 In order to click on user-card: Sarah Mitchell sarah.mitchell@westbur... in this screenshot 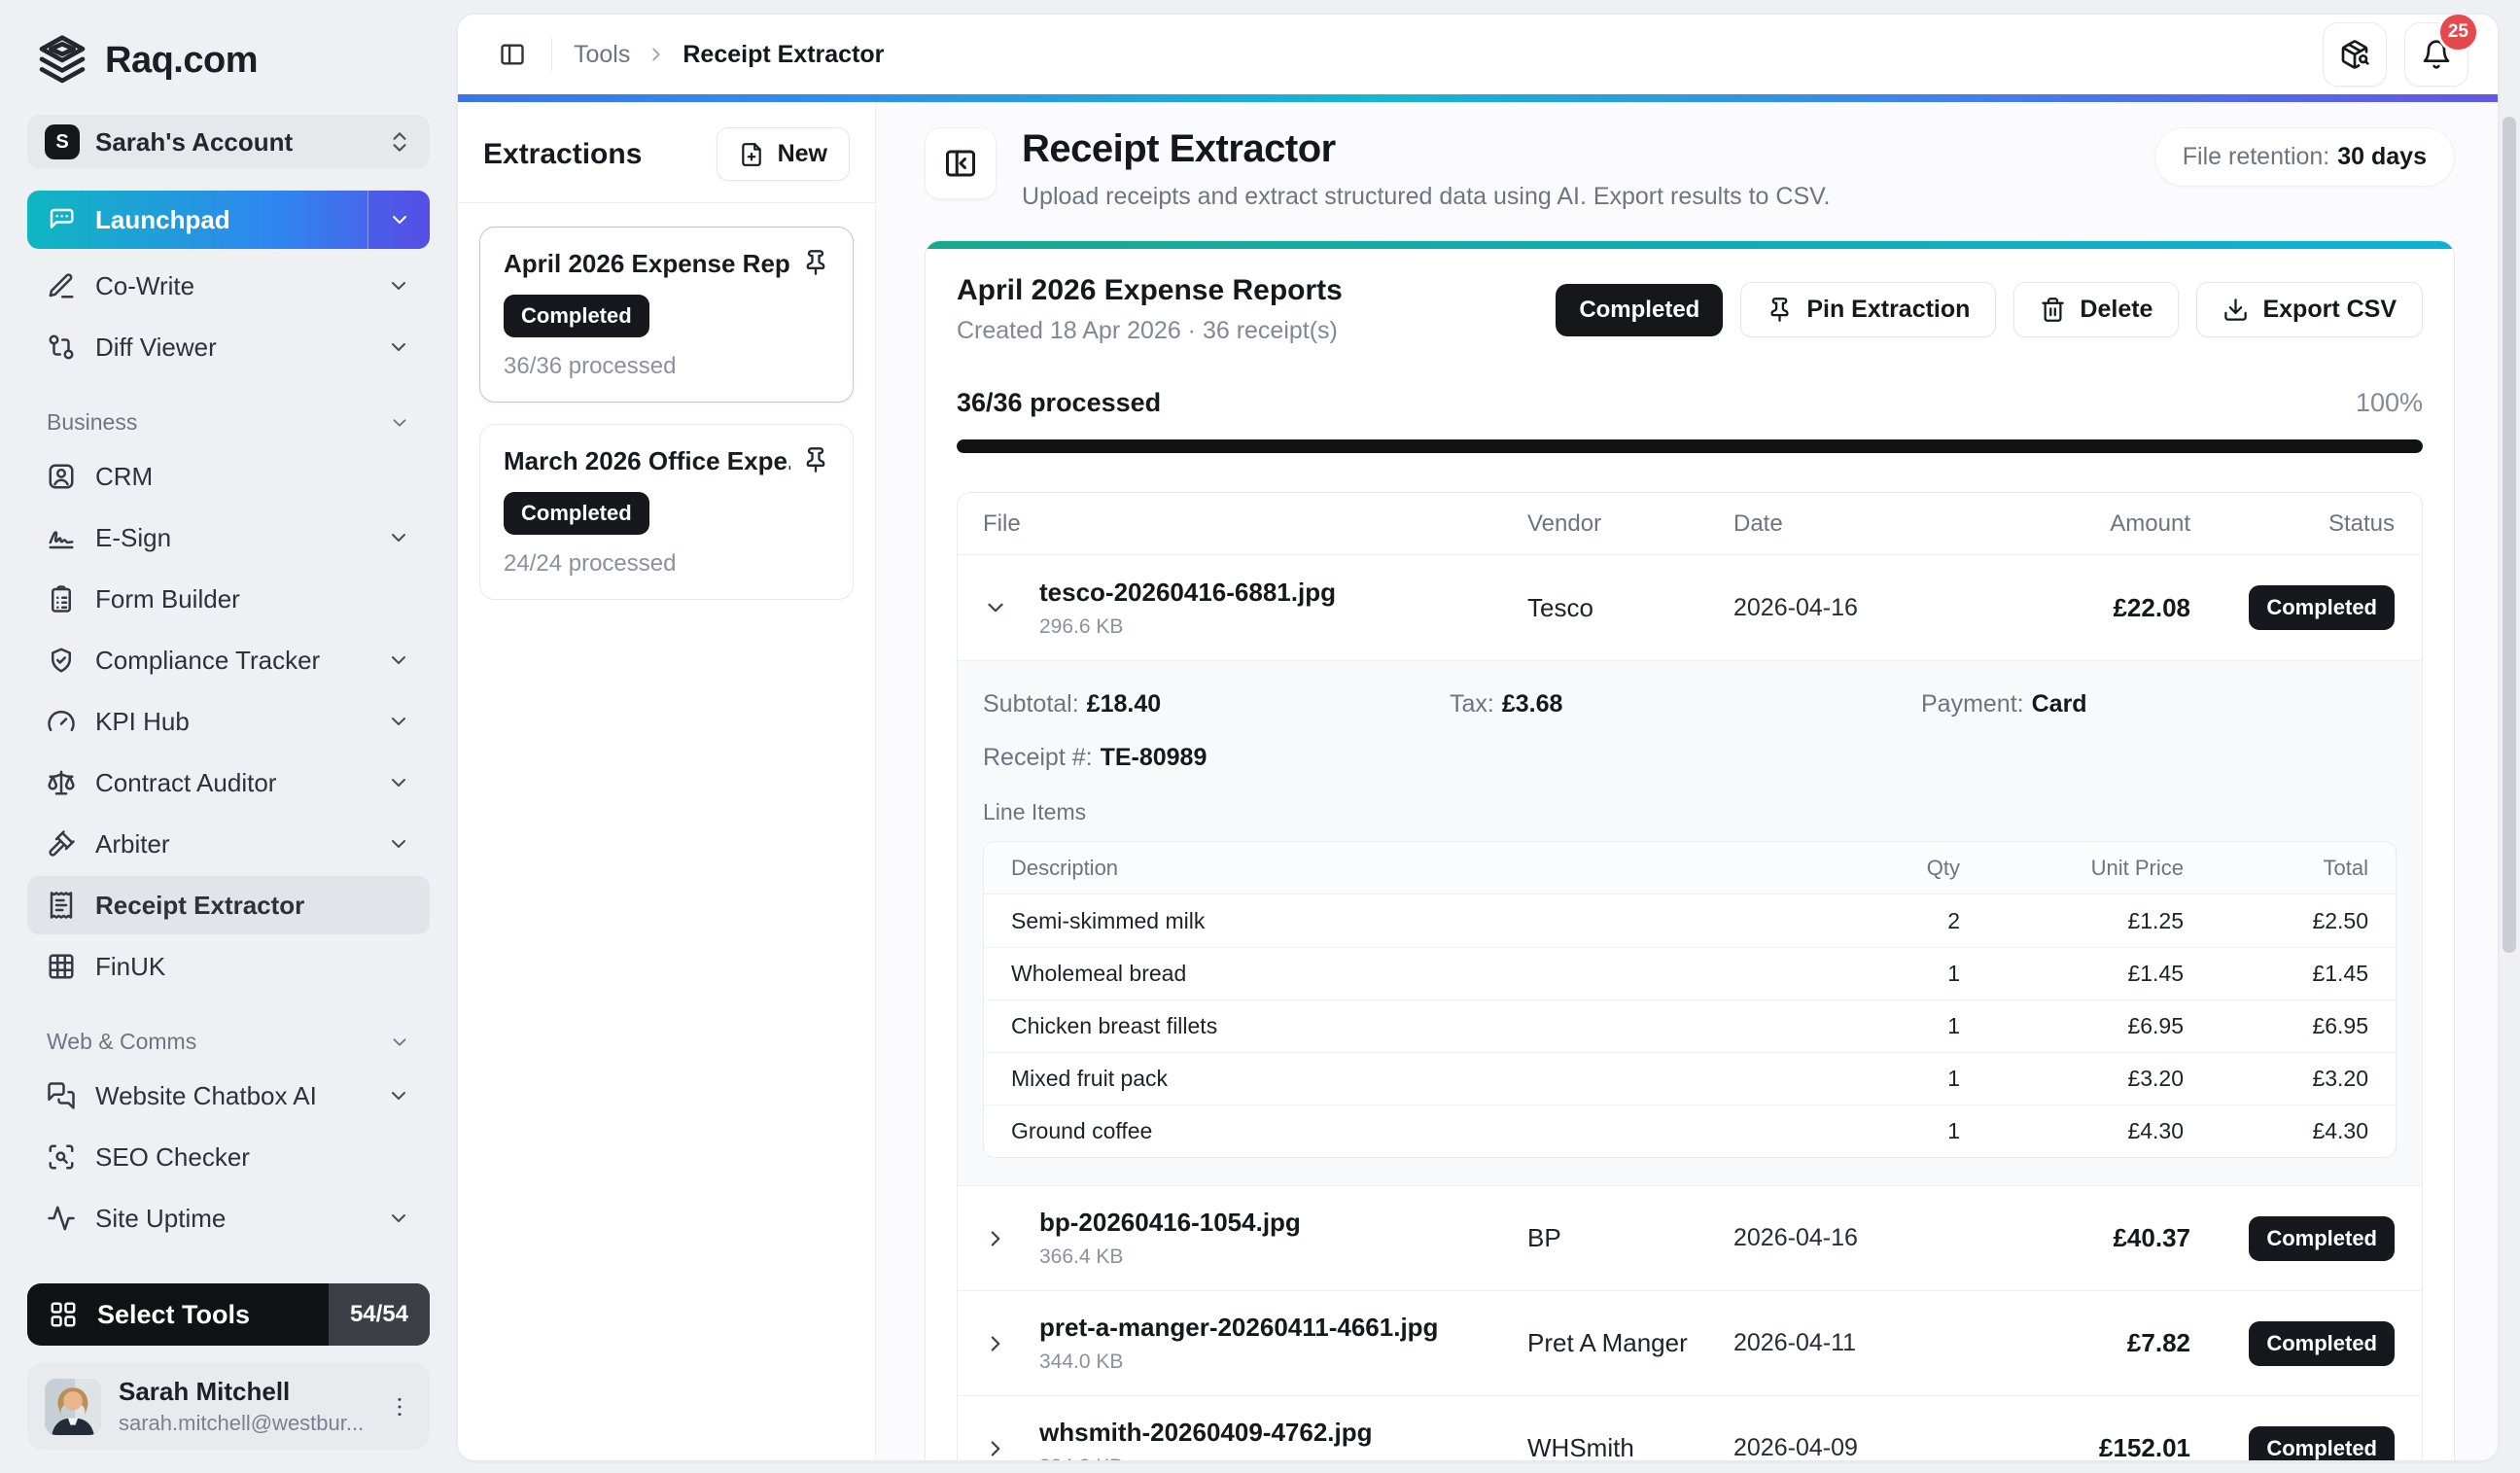, I will do `click(228, 1406)`.